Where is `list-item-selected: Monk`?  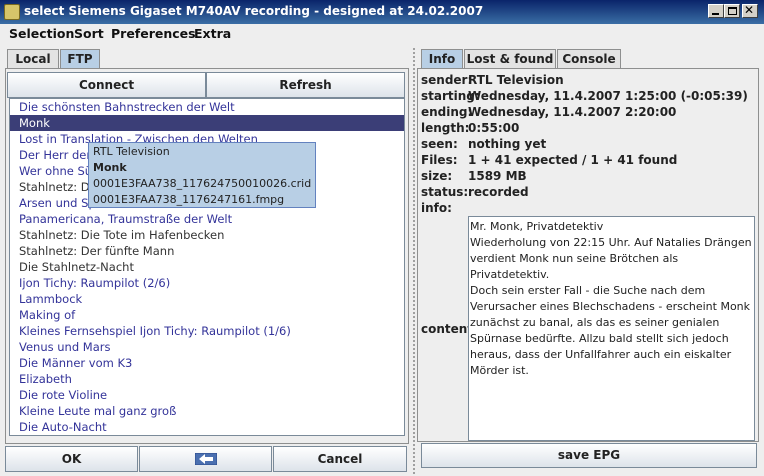 list-item-selected: Monk is located at coordinates (207, 123).